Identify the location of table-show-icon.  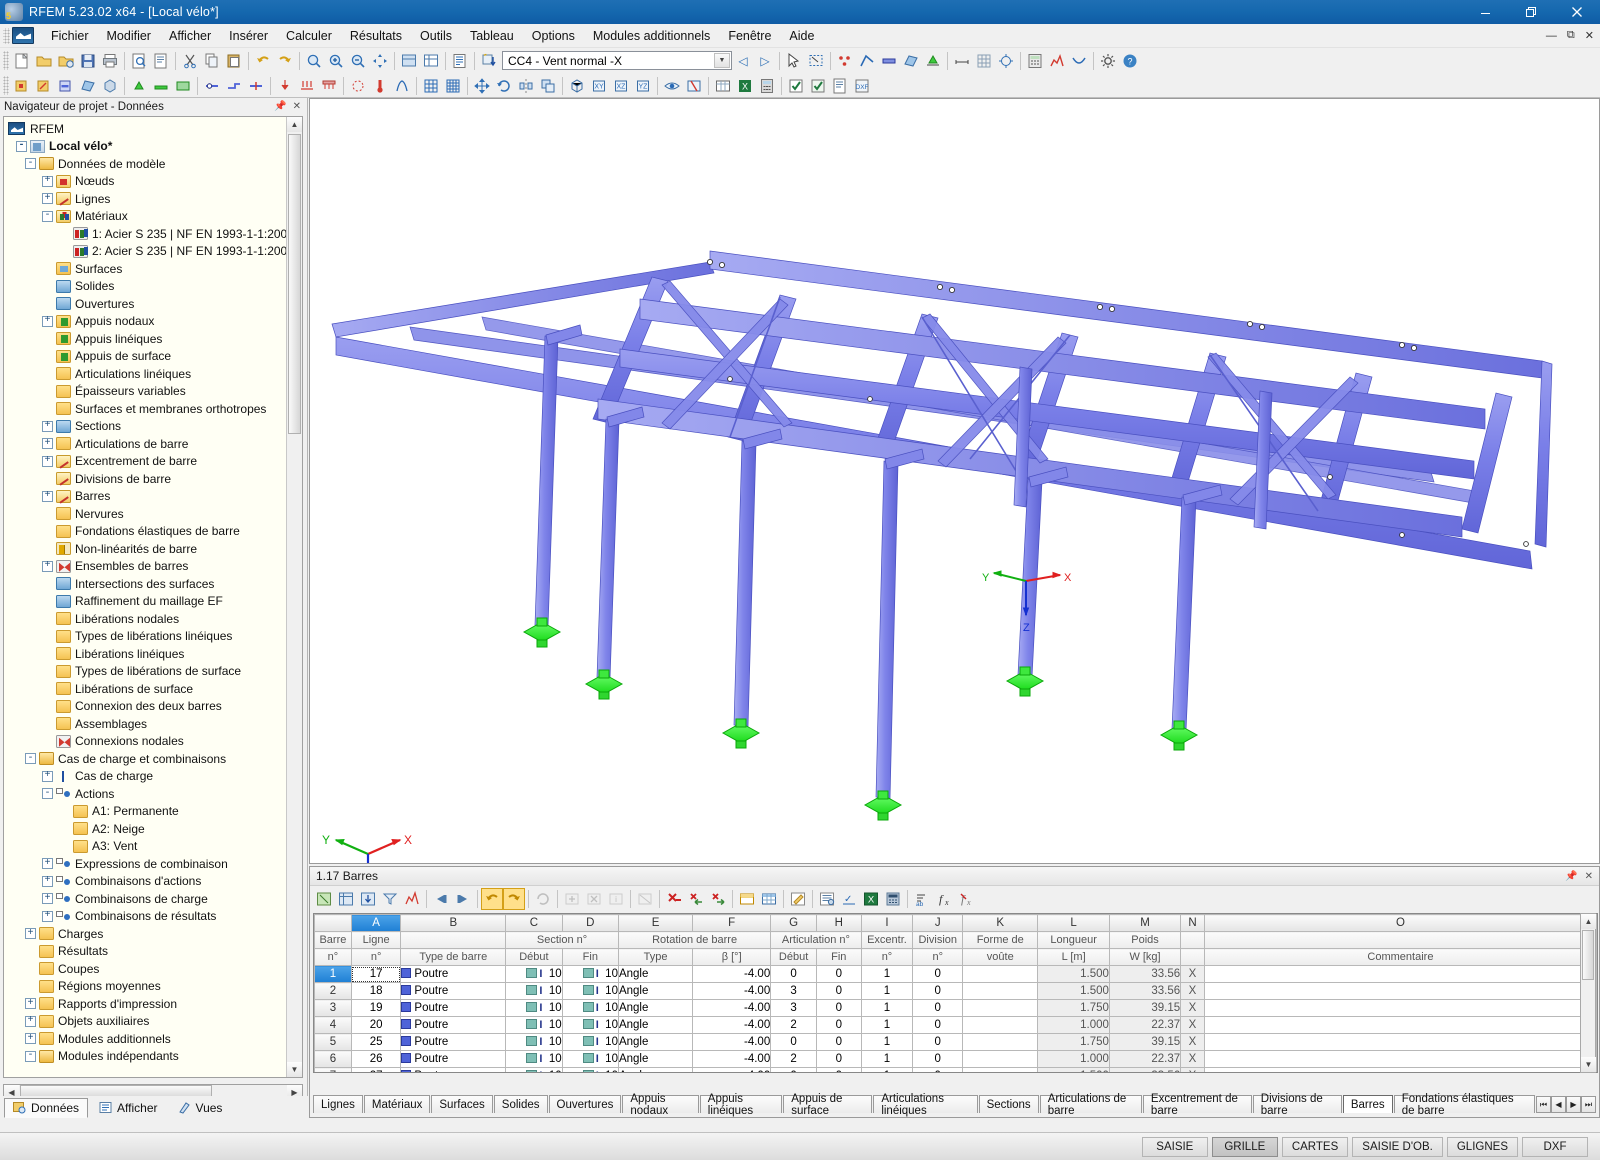
(723, 86).